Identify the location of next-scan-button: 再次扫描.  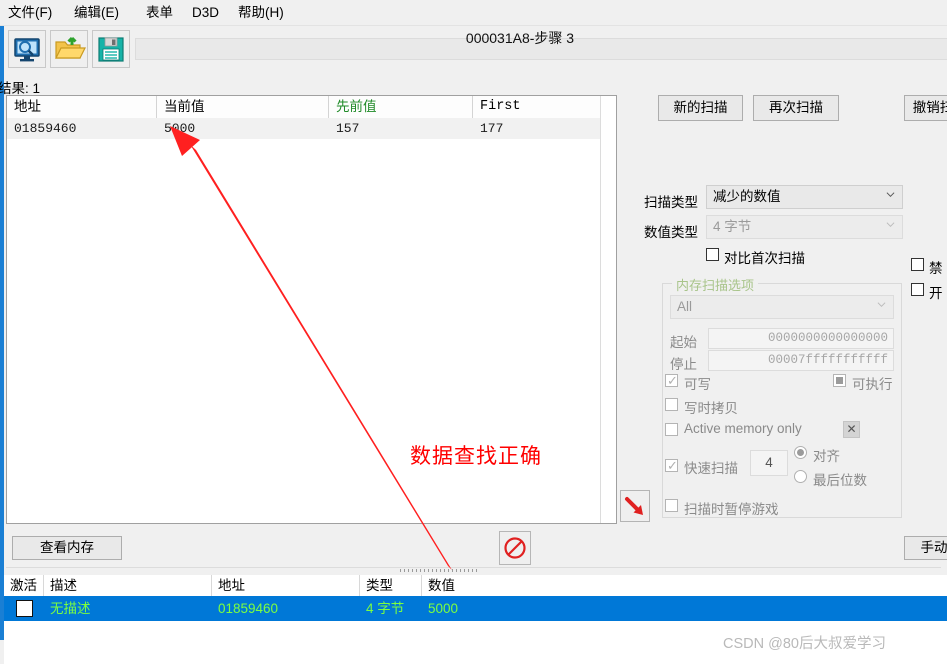
(796, 108).